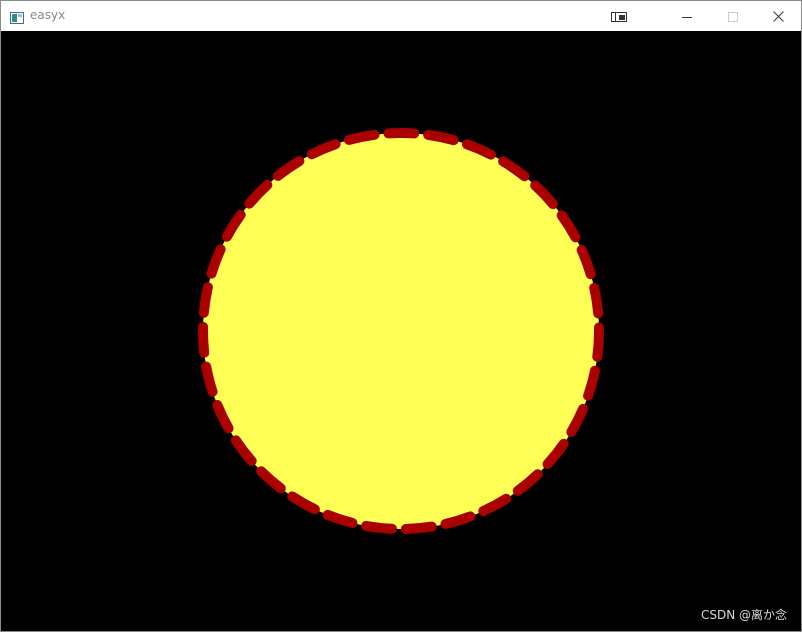 The height and width of the screenshot is (632, 802). I want to click on close-icon, so click(778, 16).